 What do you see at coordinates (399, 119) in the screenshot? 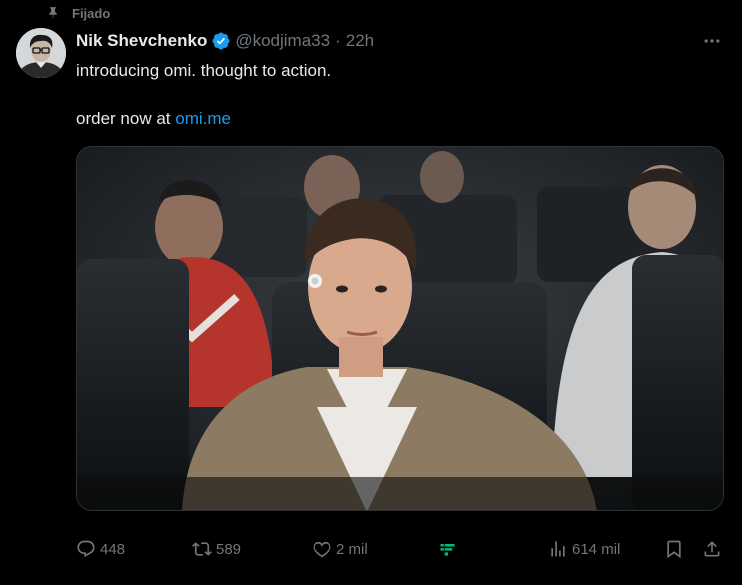
I see `tweet-line-2: order now at omi.me` at bounding box center [399, 119].